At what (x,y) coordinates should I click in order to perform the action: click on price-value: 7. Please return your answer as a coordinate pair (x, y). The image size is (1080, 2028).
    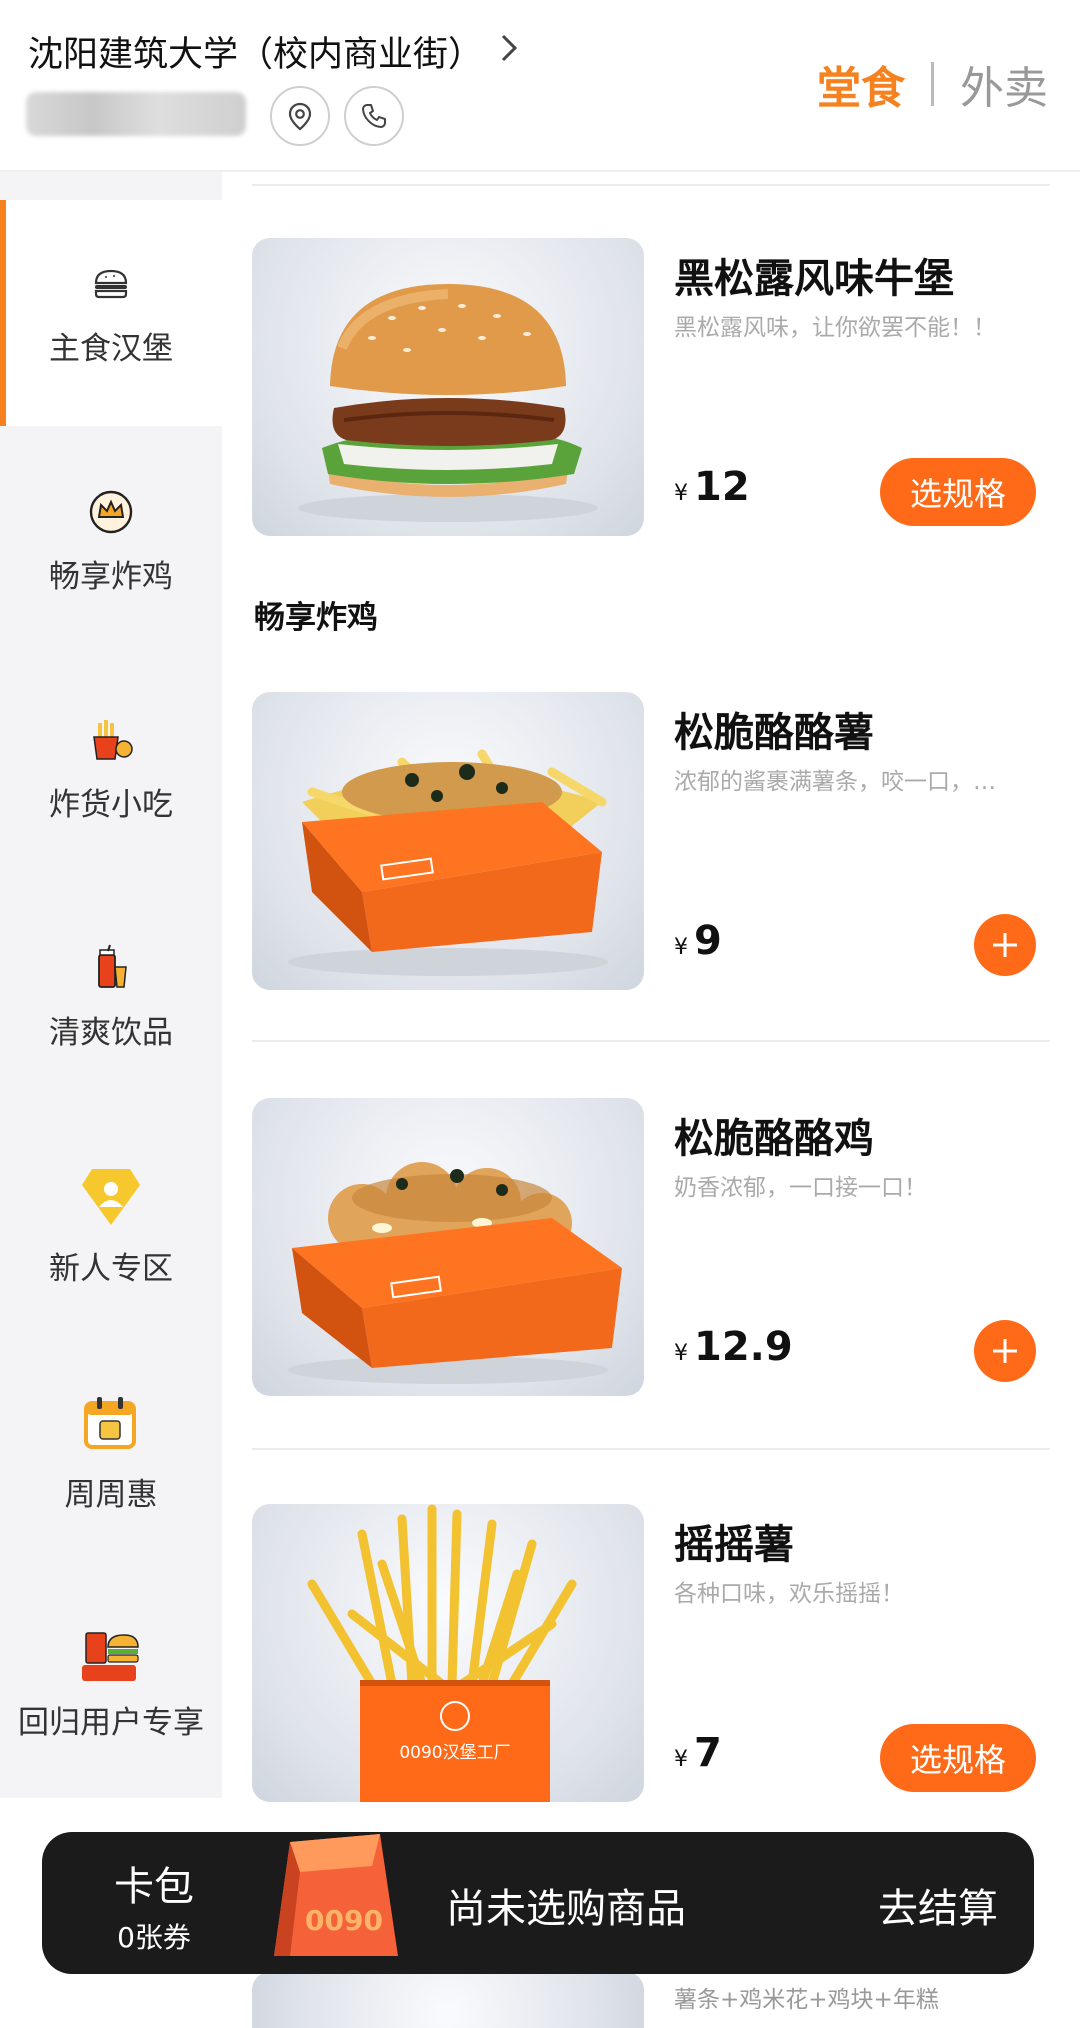
    Looking at the image, I should click on (708, 1753).